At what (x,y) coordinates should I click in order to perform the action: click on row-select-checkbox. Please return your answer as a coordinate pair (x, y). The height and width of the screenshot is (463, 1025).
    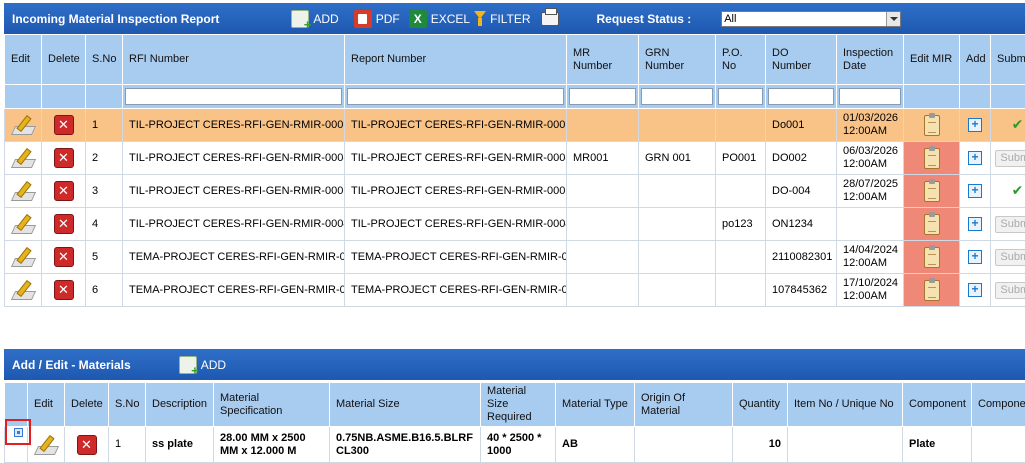
    Looking at the image, I should click on (18, 432).